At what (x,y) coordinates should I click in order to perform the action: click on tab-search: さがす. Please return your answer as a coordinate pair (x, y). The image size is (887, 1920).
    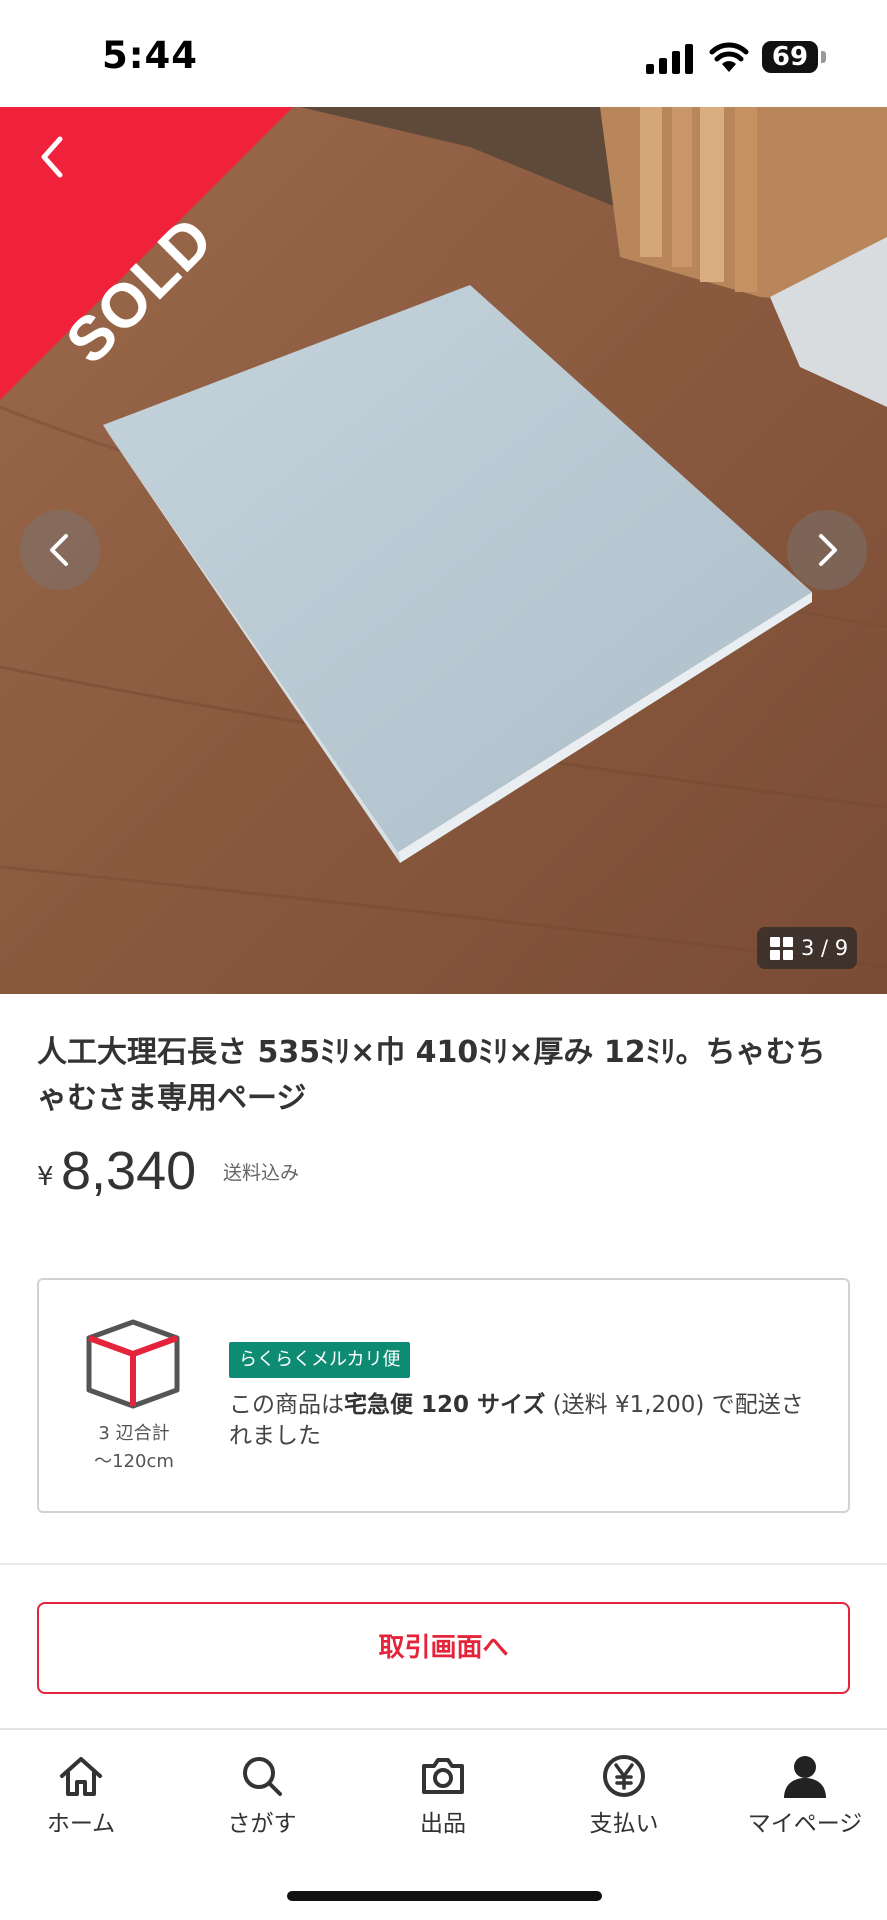
    Looking at the image, I should click on (262, 1799).